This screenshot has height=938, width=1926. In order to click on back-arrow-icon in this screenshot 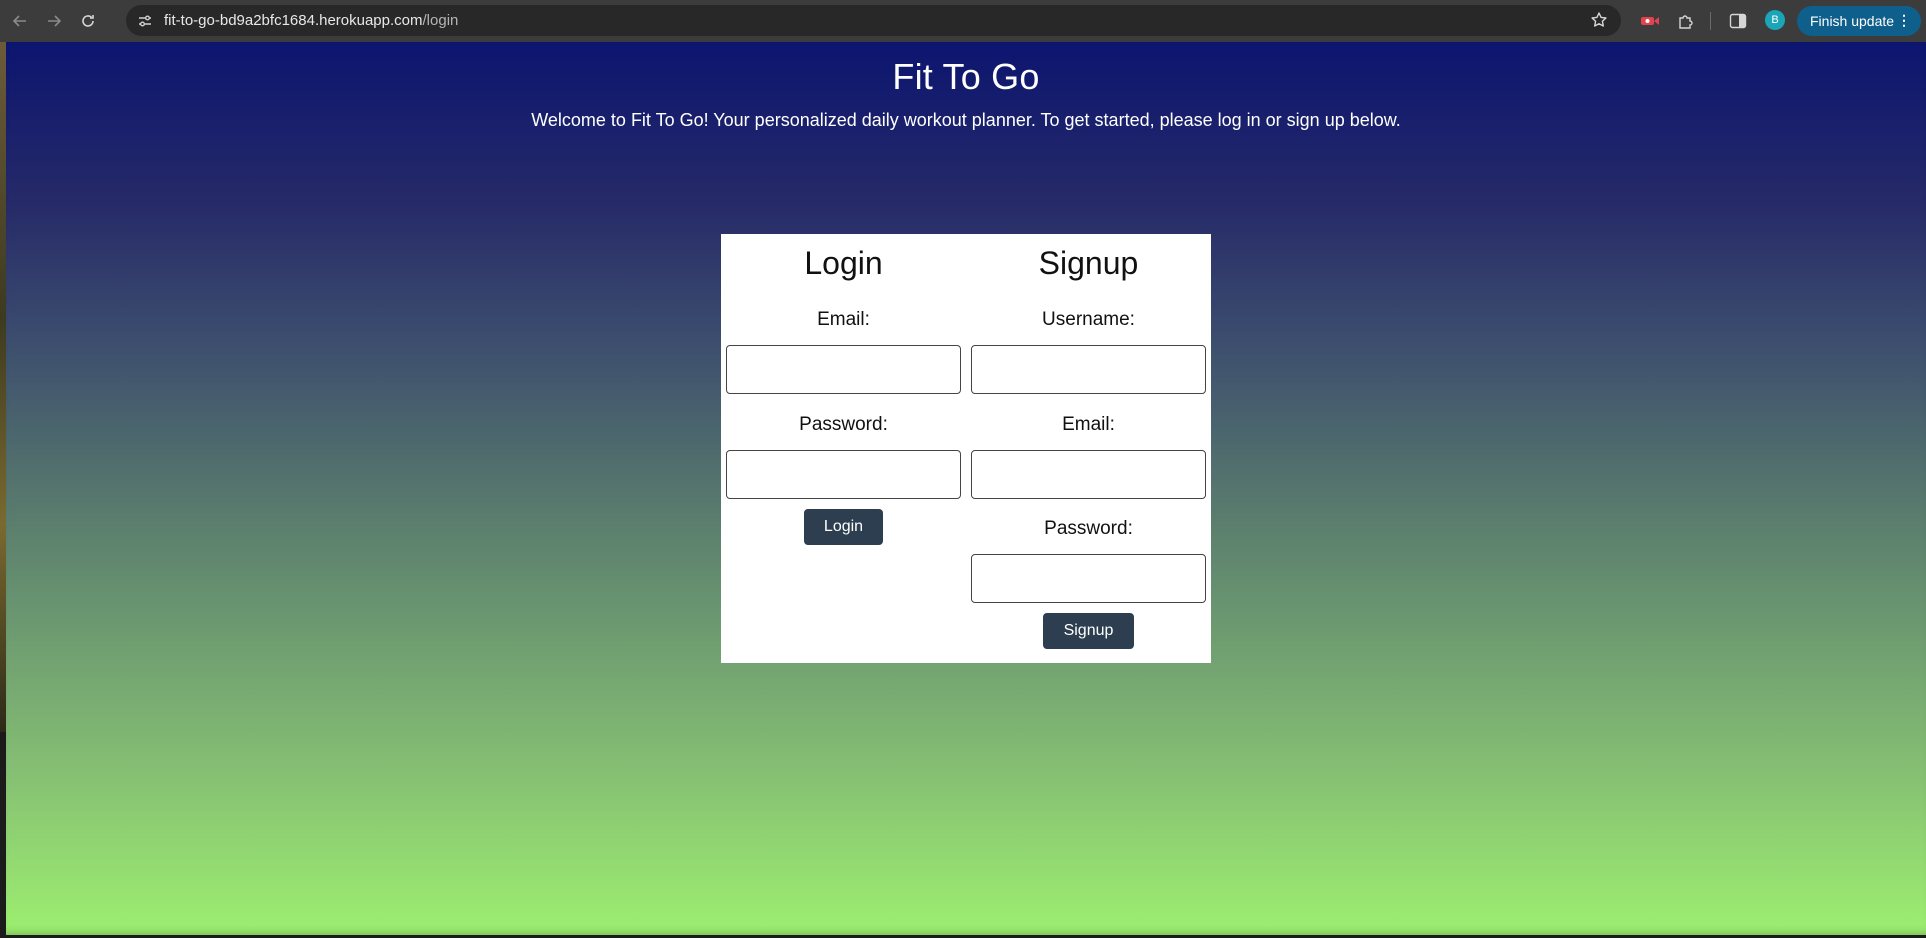, I will do `click(20, 21)`.